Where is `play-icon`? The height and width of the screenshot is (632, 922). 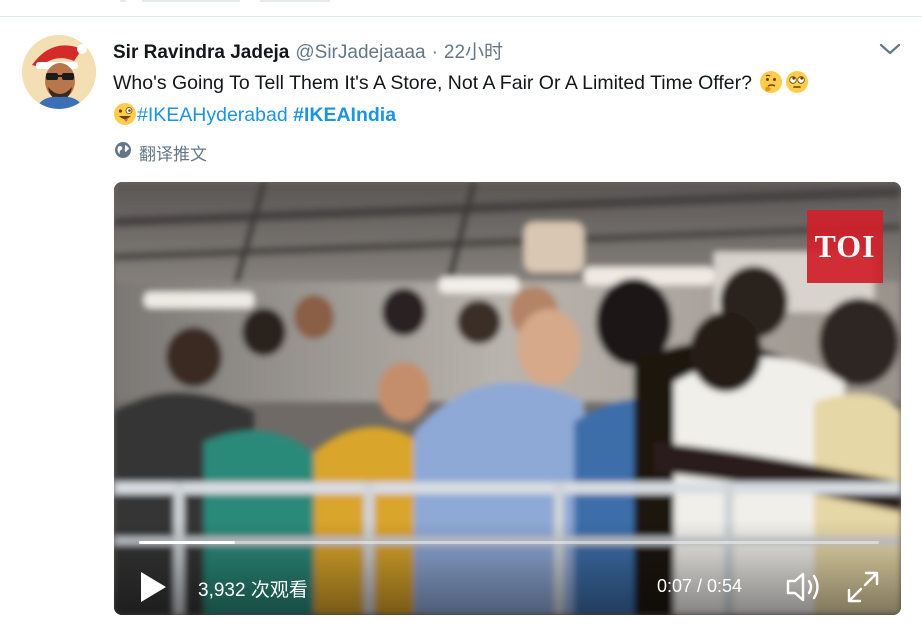 play-icon is located at coordinates (153, 587).